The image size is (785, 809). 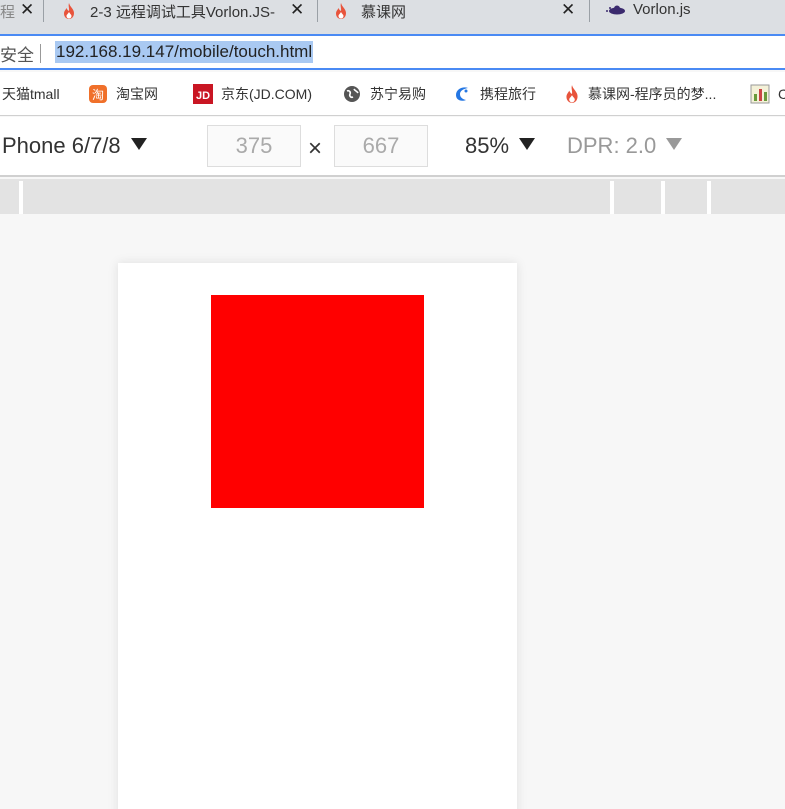 What do you see at coordinates (487, 145) in the screenshot?
I see `zoom-label: 85%` at bounding box center [487, 145].